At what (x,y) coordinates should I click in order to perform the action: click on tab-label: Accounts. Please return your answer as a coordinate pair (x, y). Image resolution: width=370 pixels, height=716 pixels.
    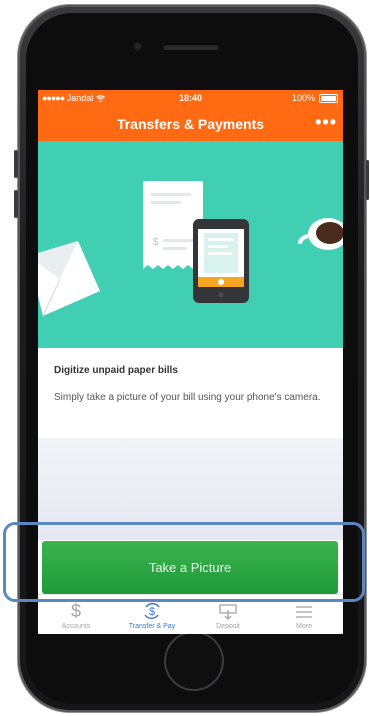
    Looking at the image, I should click on (76, 626).